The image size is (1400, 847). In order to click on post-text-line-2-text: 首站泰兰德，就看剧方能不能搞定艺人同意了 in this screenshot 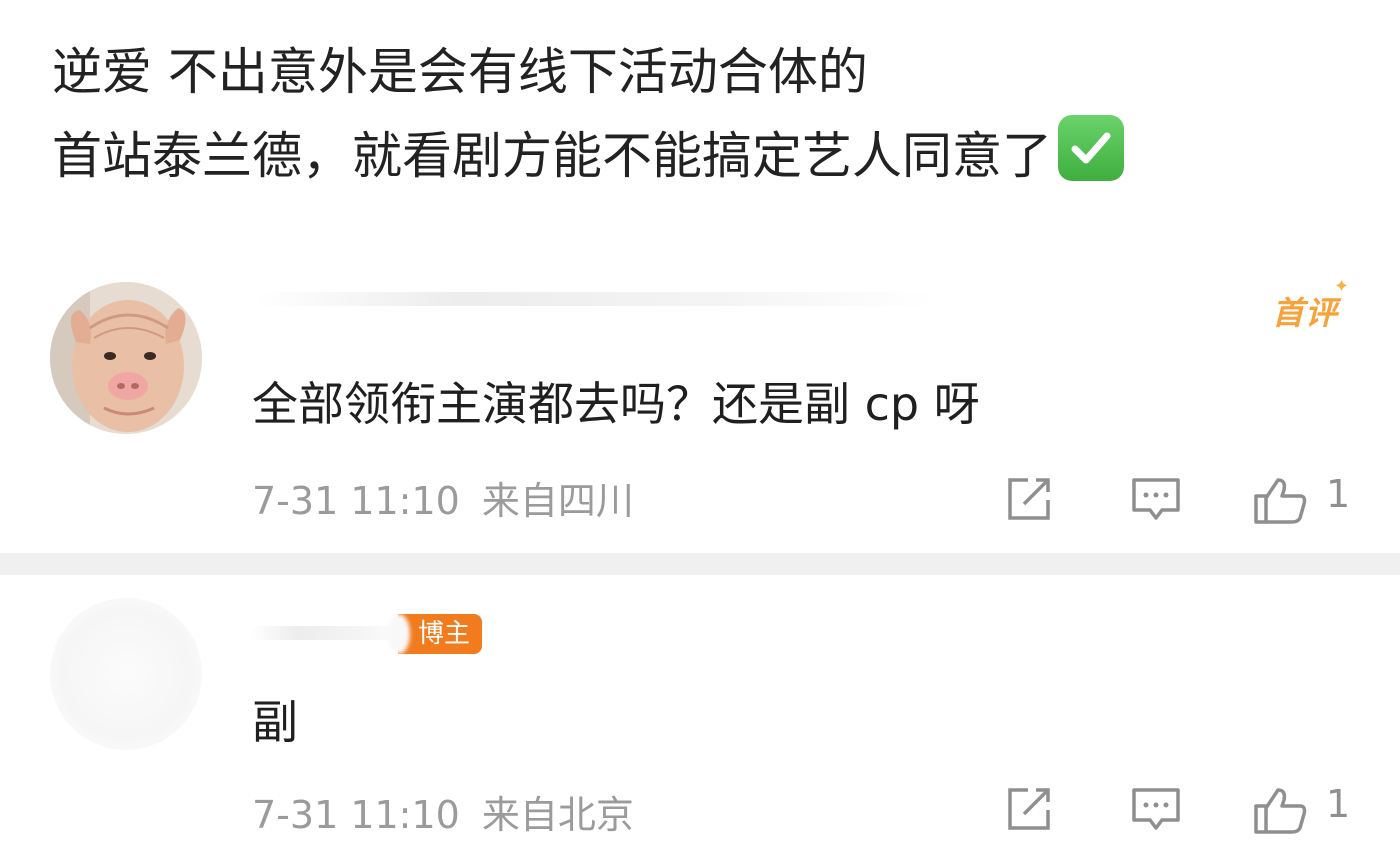, I will do `click(552, 156)`.